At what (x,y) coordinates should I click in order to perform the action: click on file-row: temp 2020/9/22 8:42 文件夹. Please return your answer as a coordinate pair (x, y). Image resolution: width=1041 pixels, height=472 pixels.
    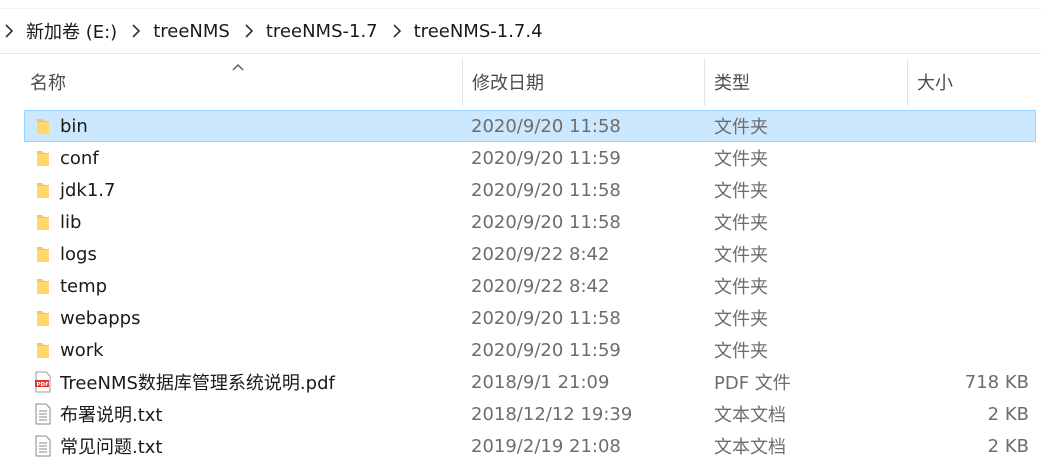
    Looking at the image, I should click on (530, 286).